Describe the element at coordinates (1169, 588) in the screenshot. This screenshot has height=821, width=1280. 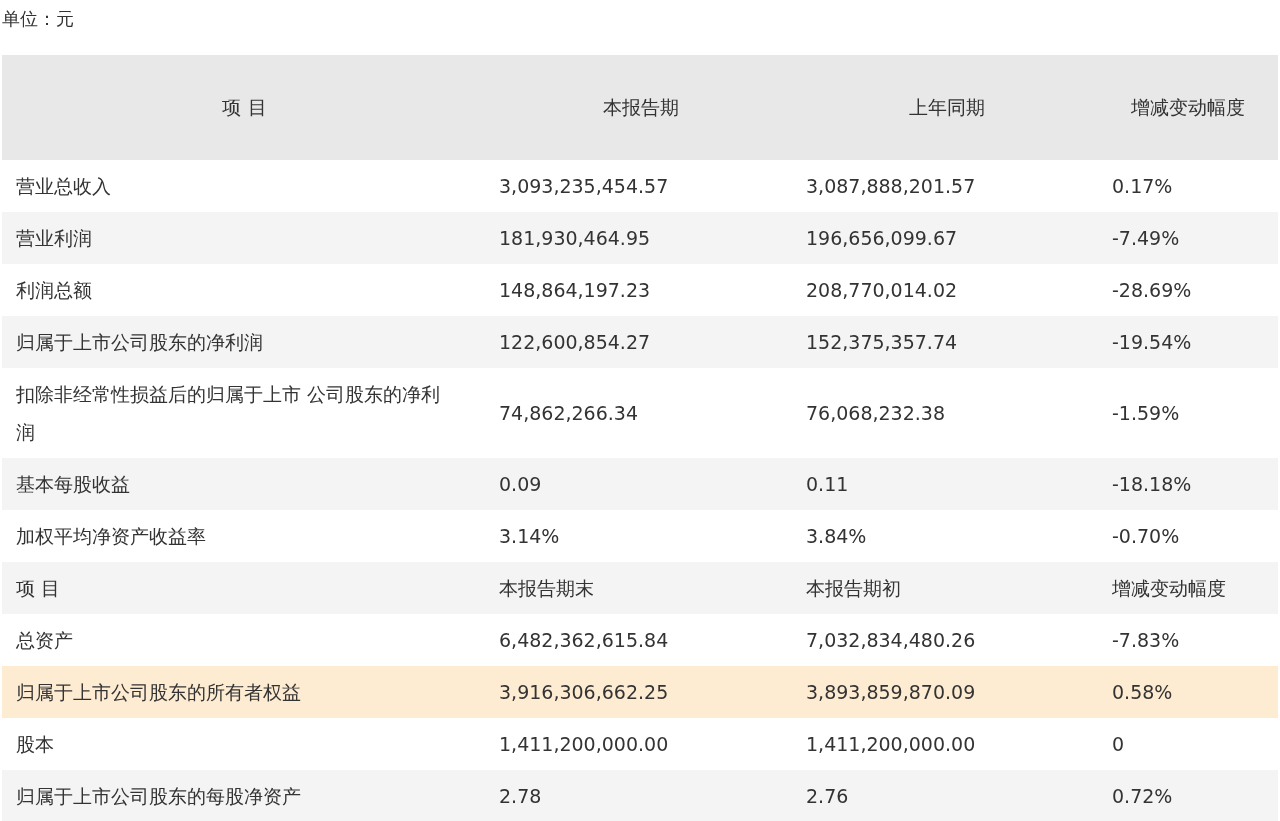
I see `table-cell-text: 增减变动幅度` at that location.